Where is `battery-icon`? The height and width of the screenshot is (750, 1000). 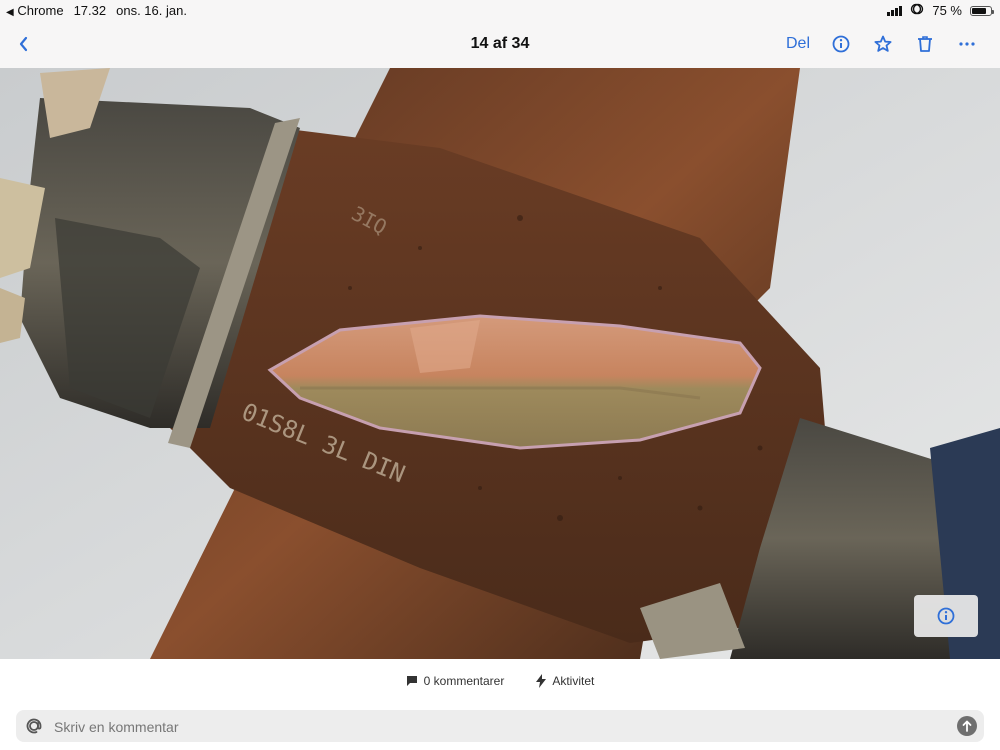 battery-icon is located at coordinates (982, 10).